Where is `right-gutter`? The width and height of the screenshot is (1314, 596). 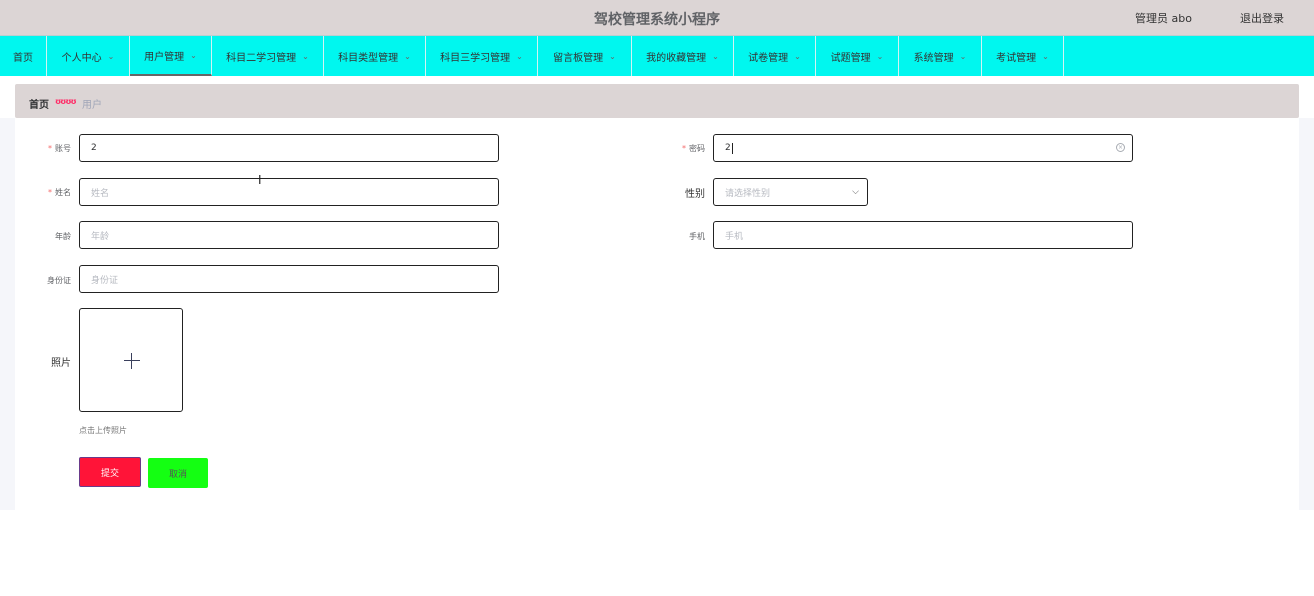
right-gutter is located at coordinates (1306, 314).